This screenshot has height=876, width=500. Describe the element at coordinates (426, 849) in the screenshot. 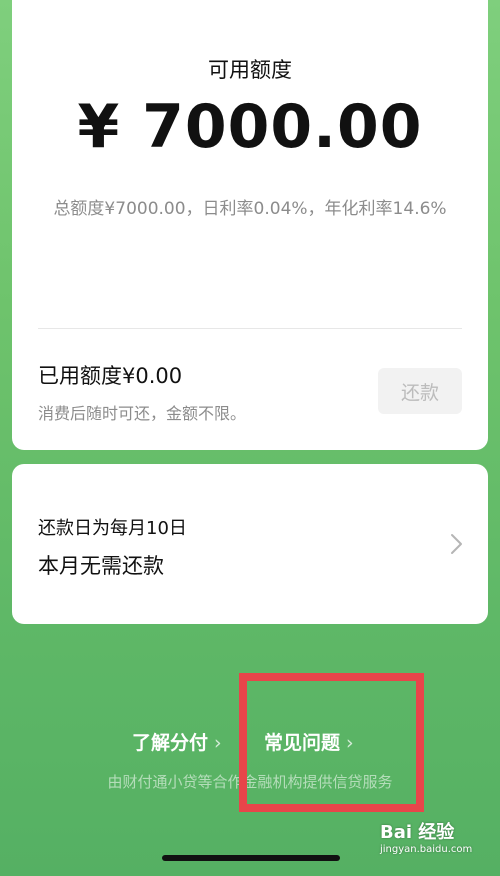

I see `watermark-url: jingyan.baidu.com` at that location.